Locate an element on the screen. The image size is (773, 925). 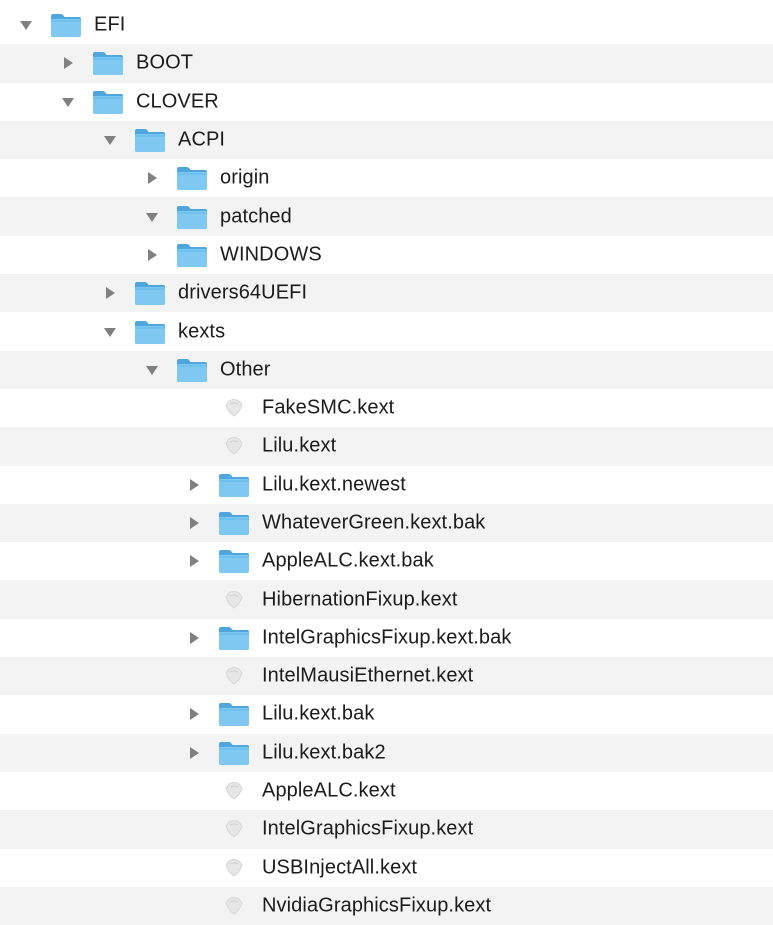
tree-item-label: FakeSMC.kext is located at coordinates (328, 407).